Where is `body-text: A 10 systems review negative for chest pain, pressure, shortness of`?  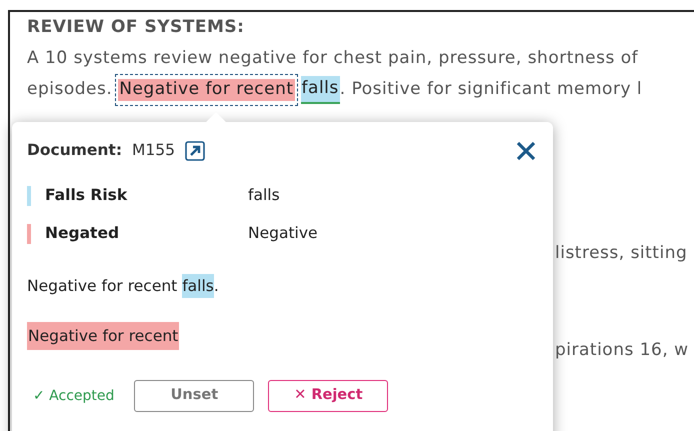 body-text: A 10 systems review negative for chest pain, pressure, shortness of is located at coordinates (333, 58).